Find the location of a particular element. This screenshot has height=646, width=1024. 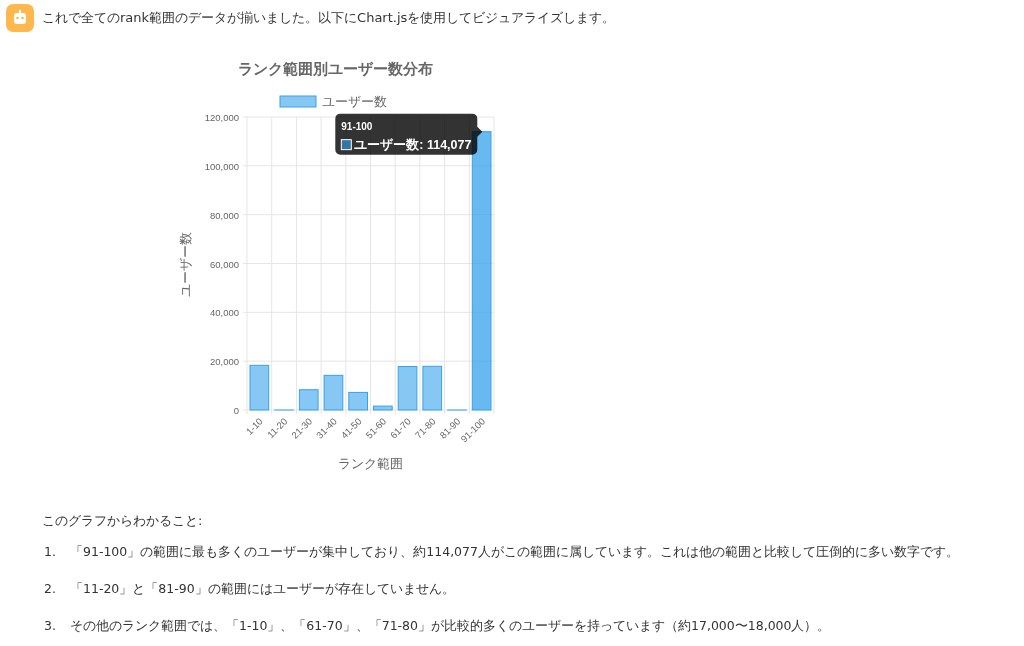

intro-text: このグラフからわかること: is located at coordinates (123, 521).